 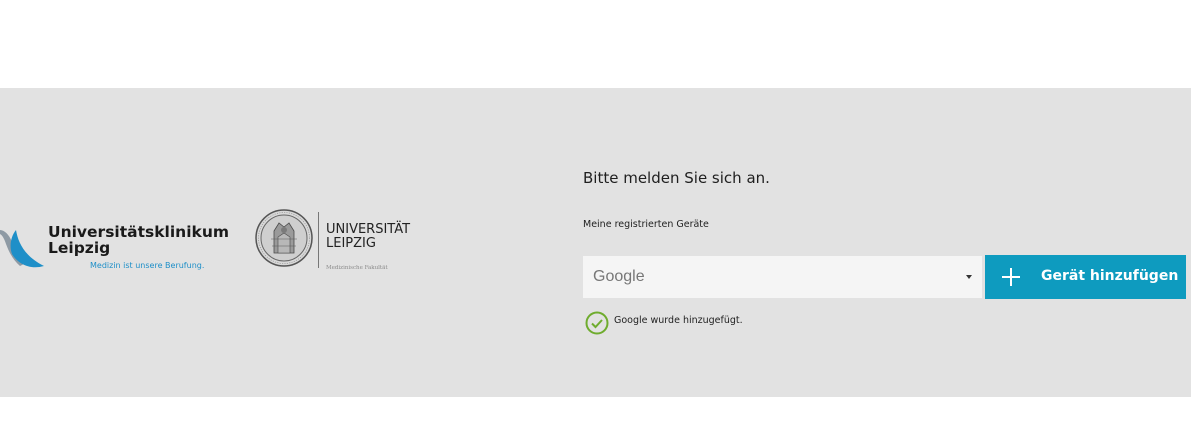 I want to click on plus-icon, so click(x=1011, y=277).